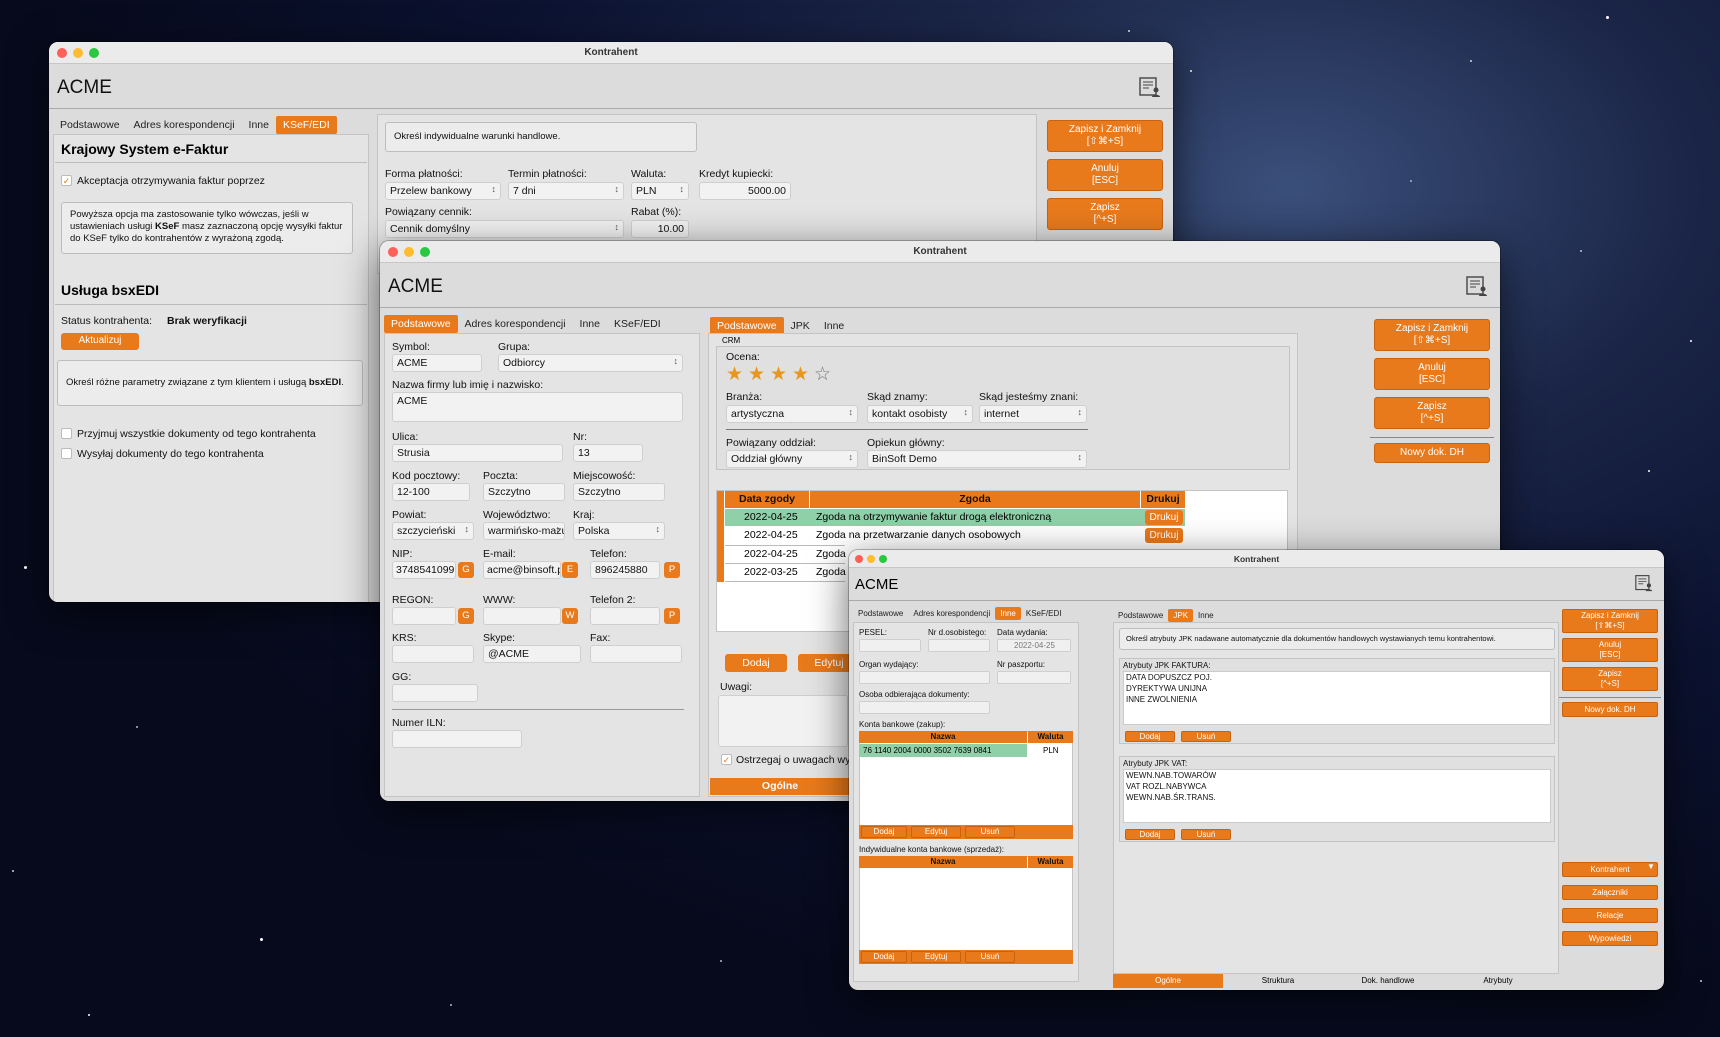 The width and height of the screenshot is (1720, 1037). I want to click on edit-bank-sell-button: Edytuj, so click(936, 957).